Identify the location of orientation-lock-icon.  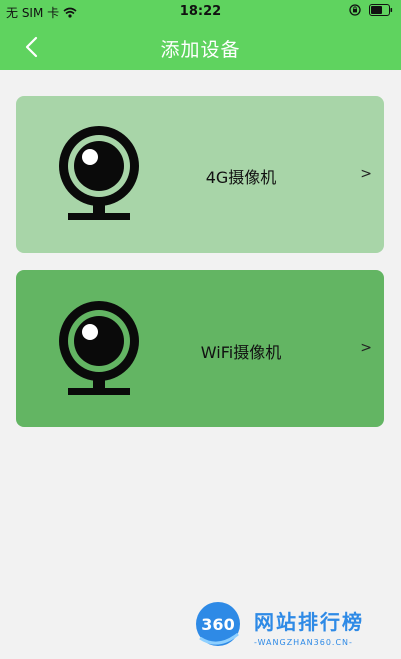
(355, 10).